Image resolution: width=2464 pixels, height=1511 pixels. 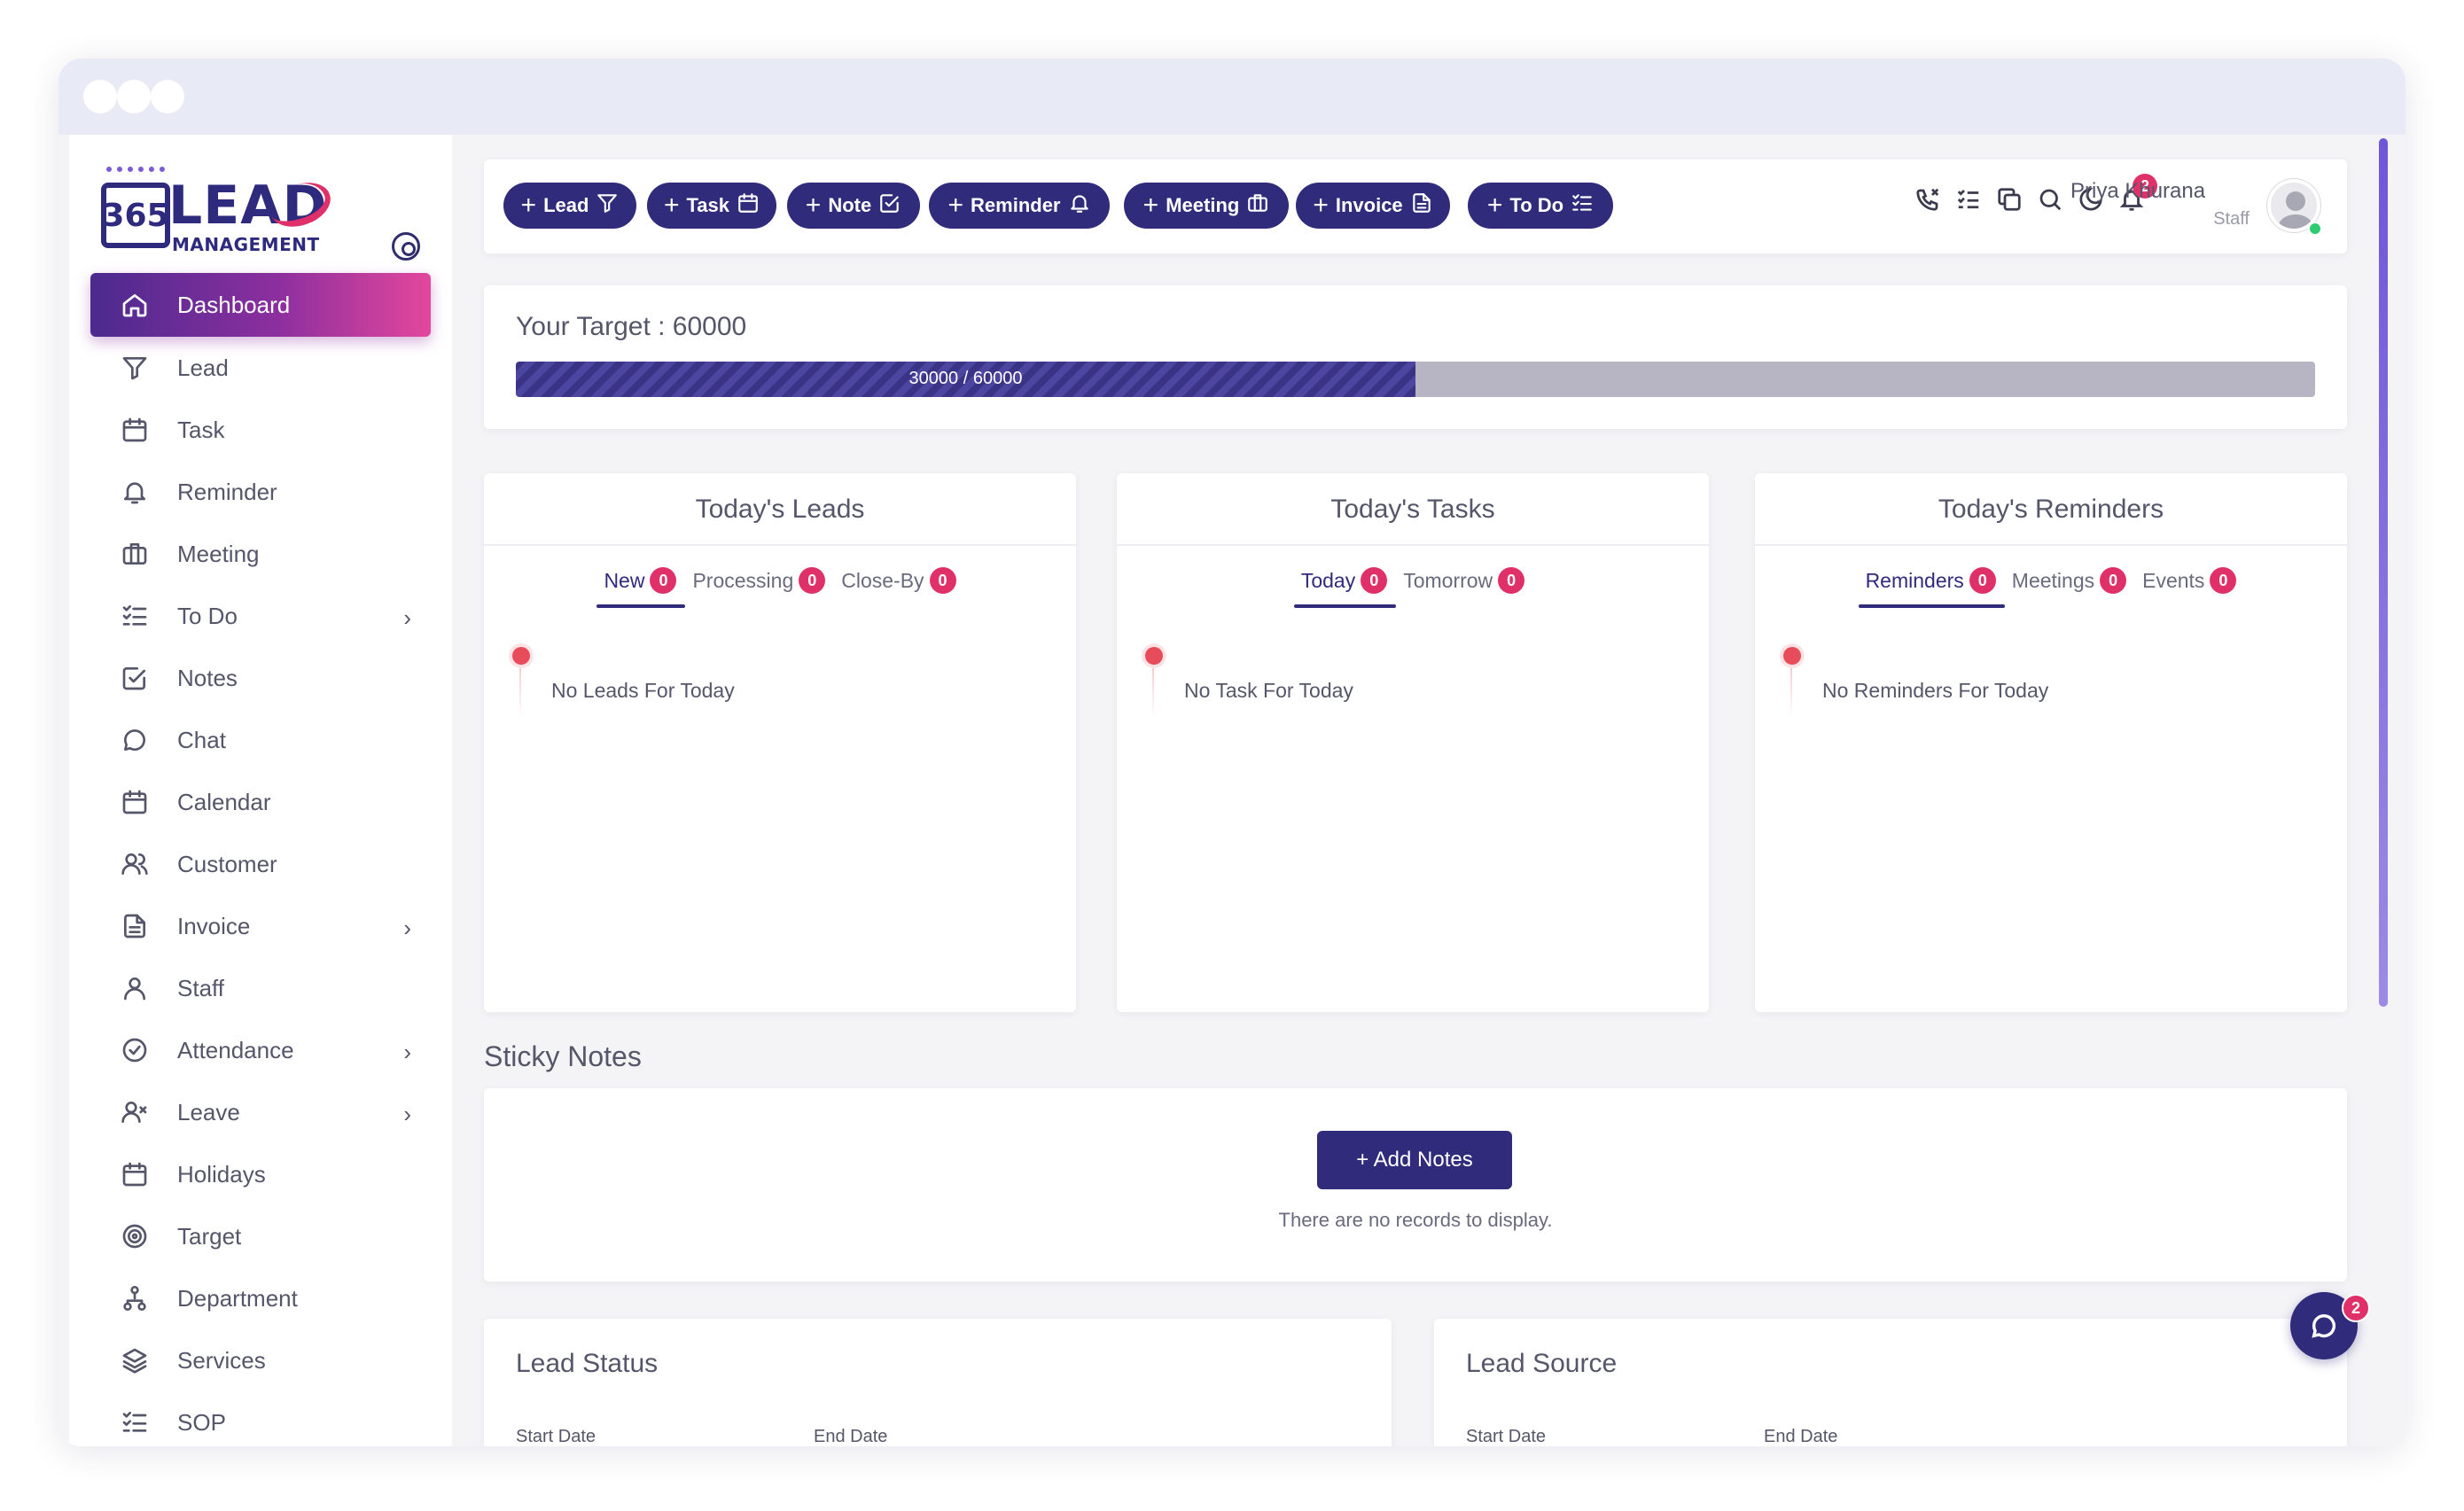 What do you see at coordinates (1914, 580) in the screenshot?
I see `tab-label: Reminders` at bounding box center [1914, 580].